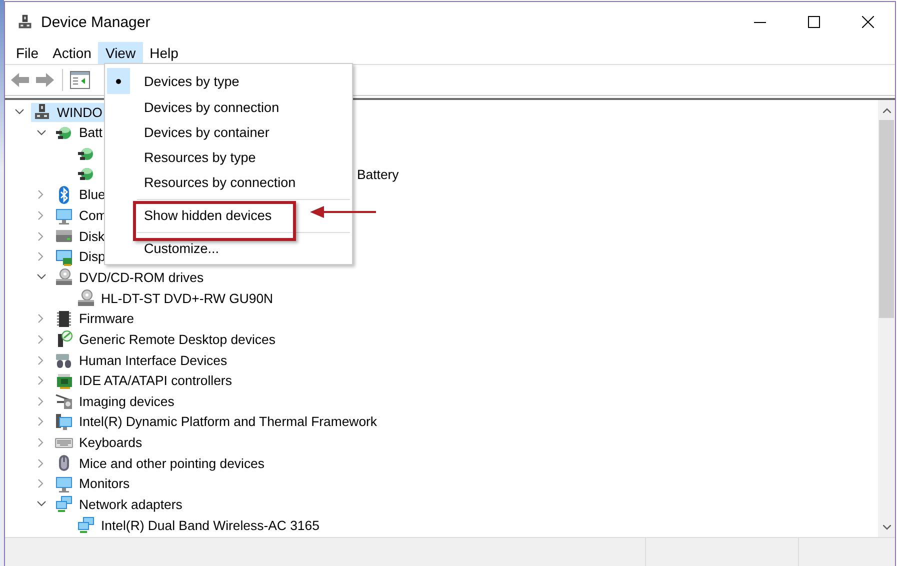 The width and height of the screenshot is (900, 566). Describe the element at coordinates (228, 132) in the screenshot. I see `menu-option: Devices by container` at that location.